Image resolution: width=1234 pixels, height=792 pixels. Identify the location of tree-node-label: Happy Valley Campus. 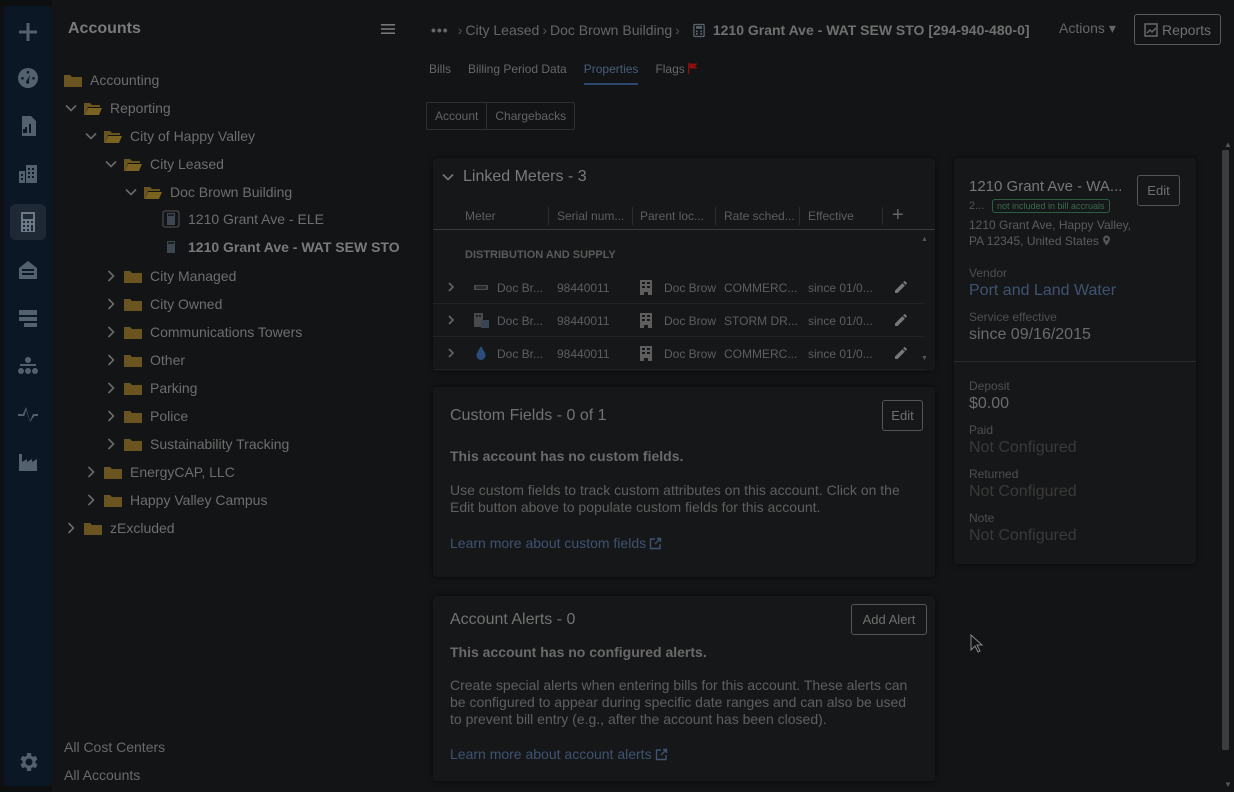
(199, 500).